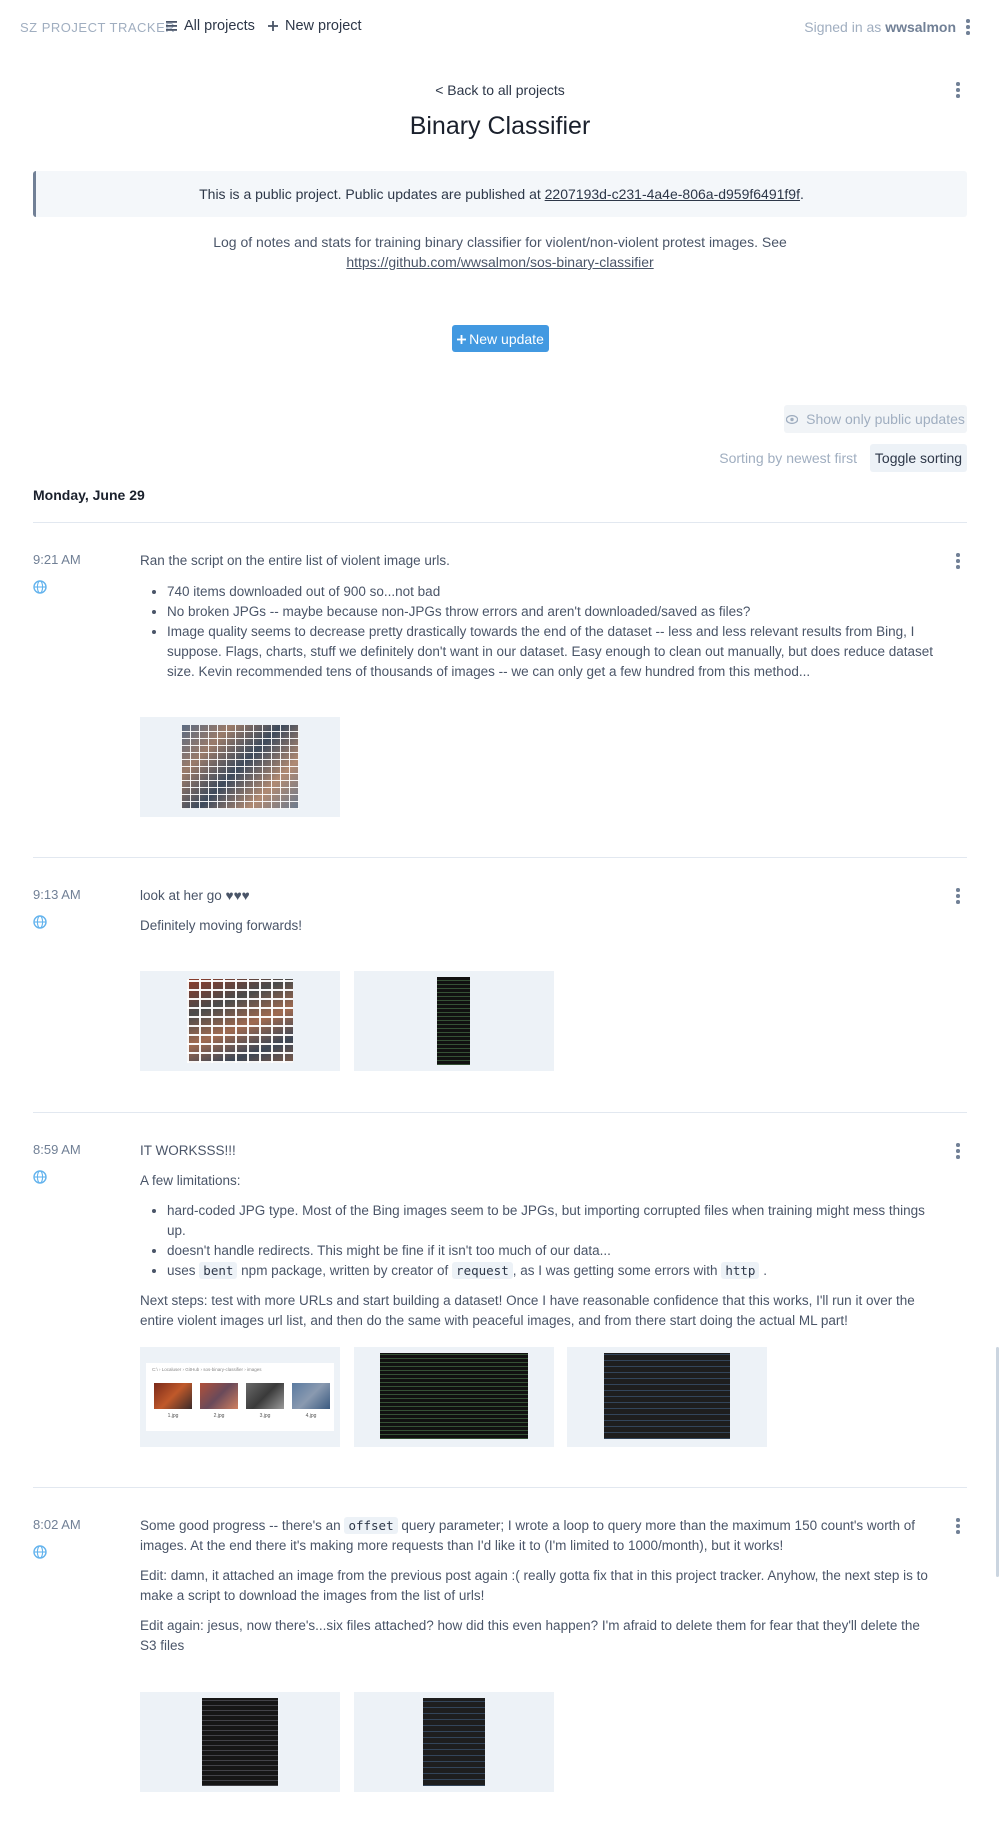 The image size is (1000, 1821). I want to click on file-caption: 4.jpg, so click(311, 1416).